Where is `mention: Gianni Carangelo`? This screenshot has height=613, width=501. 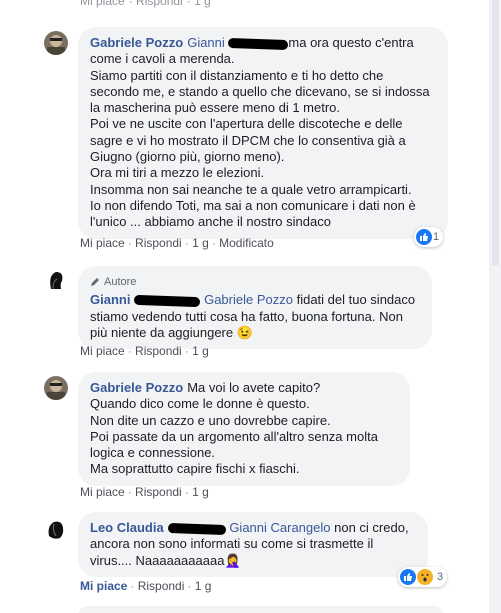 mention: Gianni Carangelo is located at coordinates (279, 527).